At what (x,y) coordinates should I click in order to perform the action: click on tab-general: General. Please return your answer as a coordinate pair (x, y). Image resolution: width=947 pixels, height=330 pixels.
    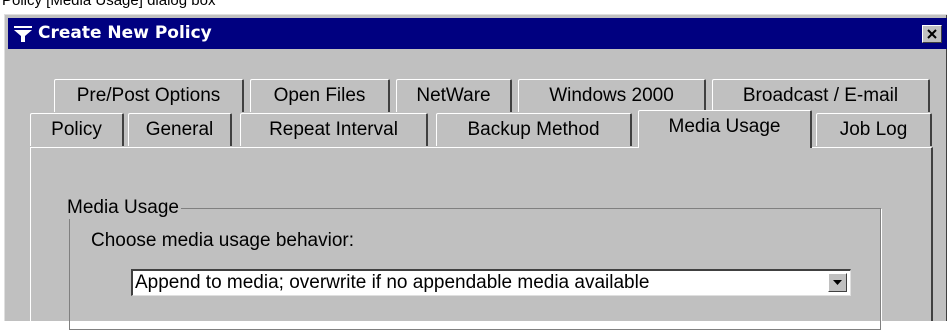
    Looking at the image, I should click on (180, 129).